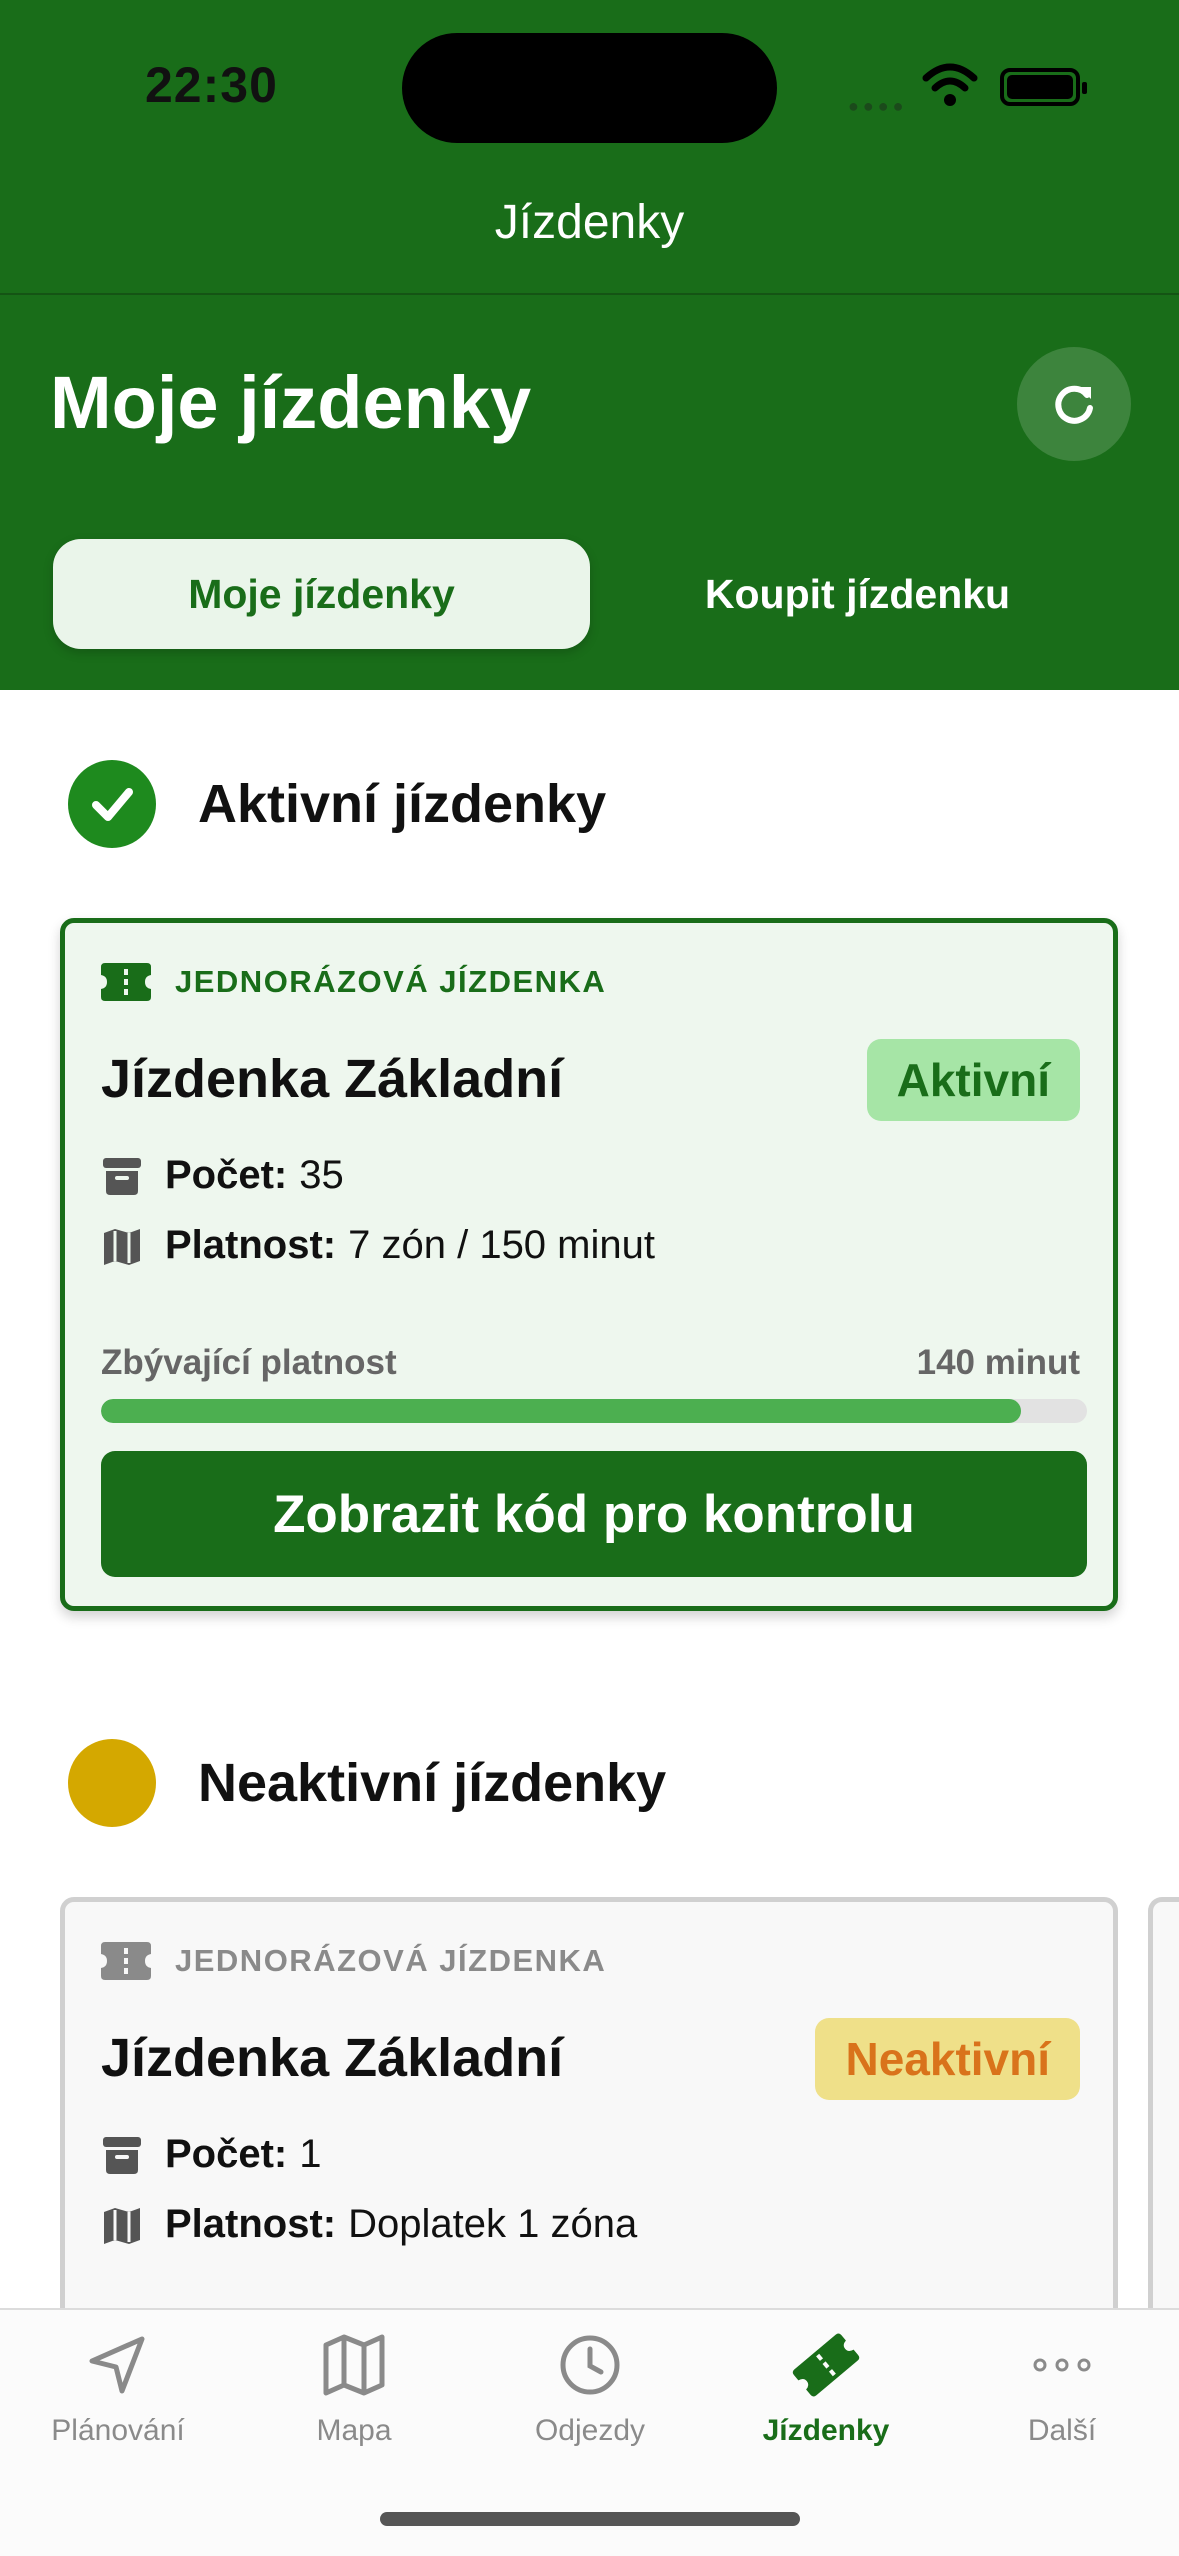 The width and height of the screenshot is (1179, 2556). I want to click on remaining-validity-label: Zbývající platnost, so click(249, 1362).